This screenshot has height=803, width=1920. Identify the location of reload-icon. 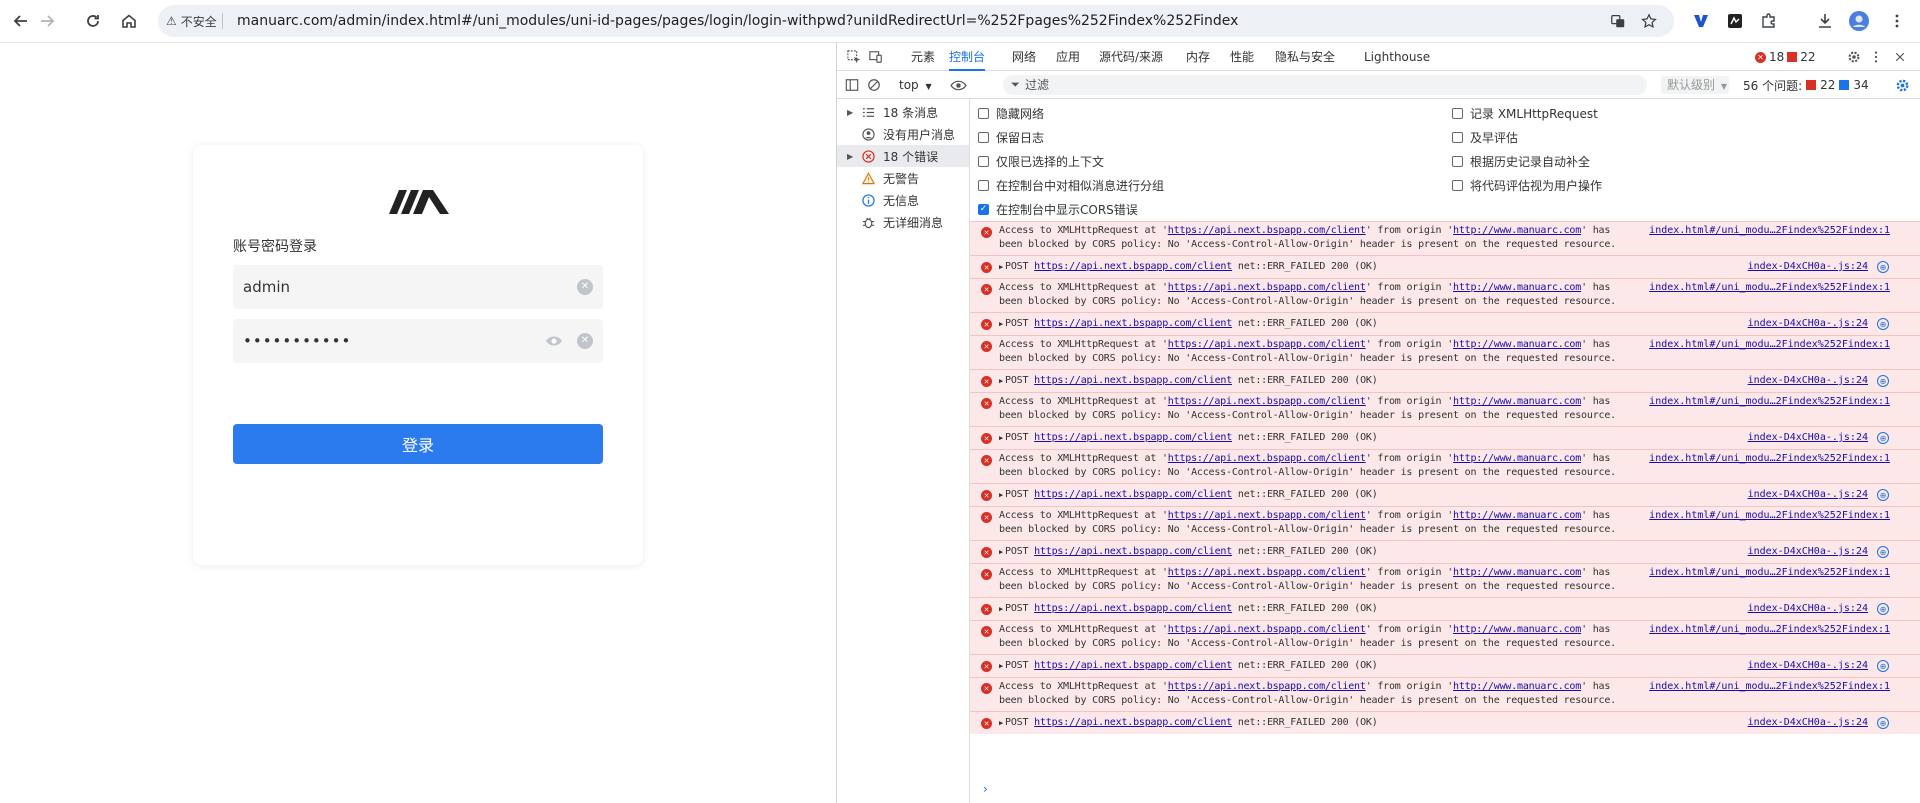
(93, 21).